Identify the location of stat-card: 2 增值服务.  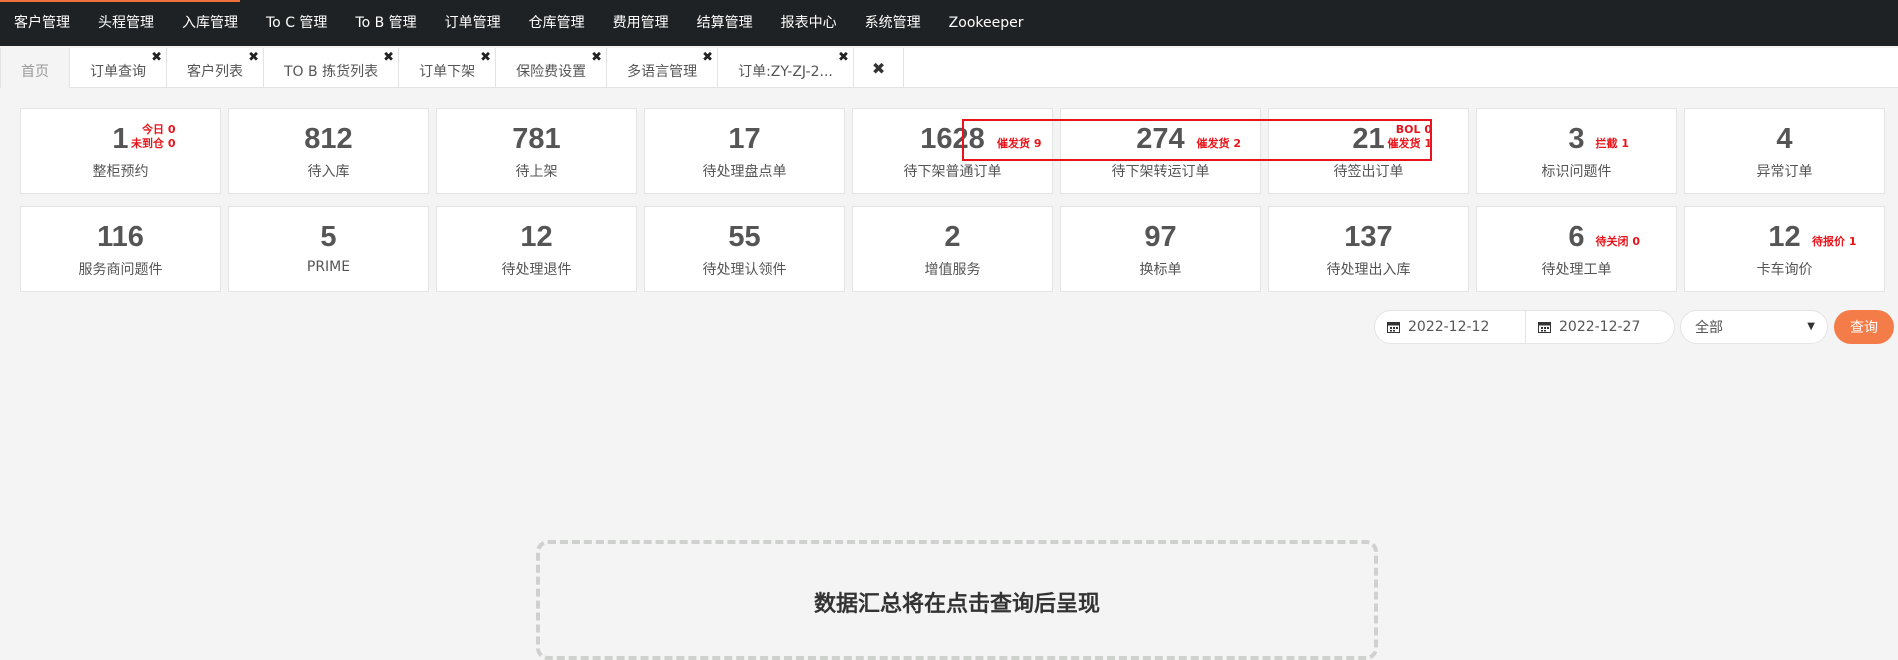
(952, 249).